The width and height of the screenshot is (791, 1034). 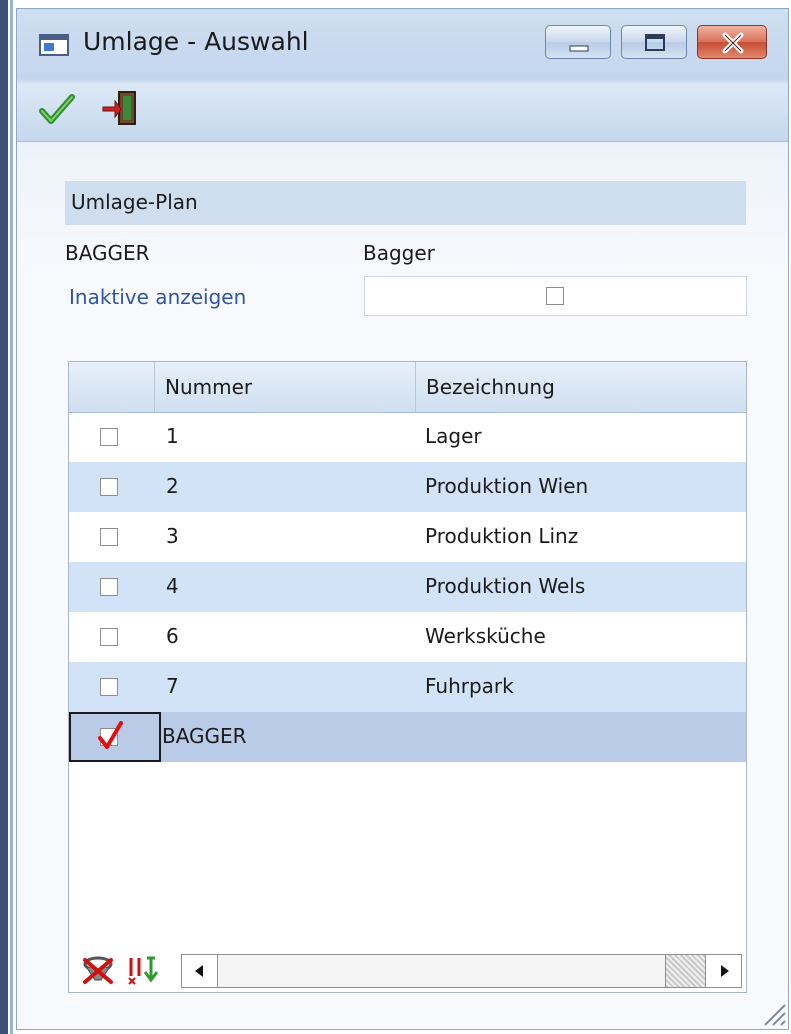 What do you see at coordinates (772, 1012) in the screenshot?
I see `resize-grip-icon` at bounding box center [772, 1012].